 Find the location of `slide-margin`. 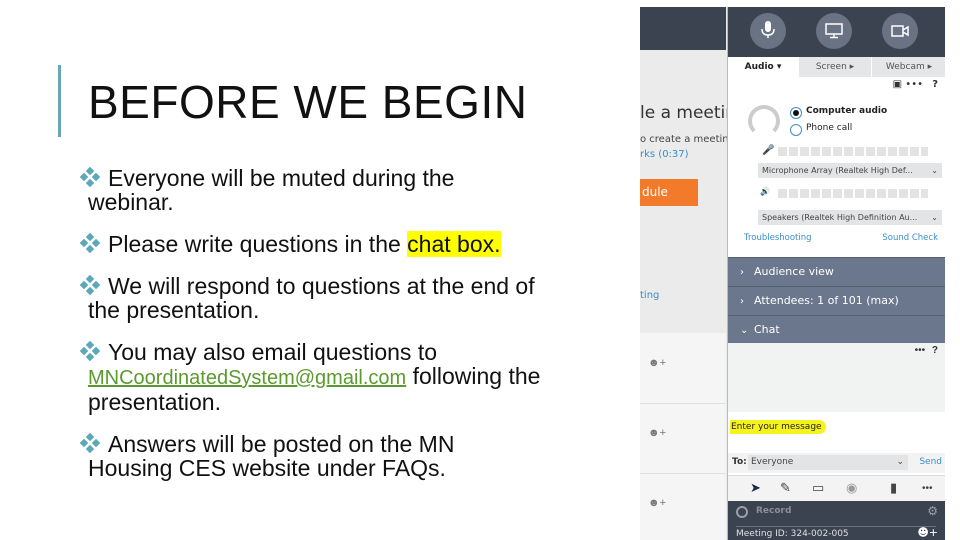

slide-margin is located at coordinates (952, 270).